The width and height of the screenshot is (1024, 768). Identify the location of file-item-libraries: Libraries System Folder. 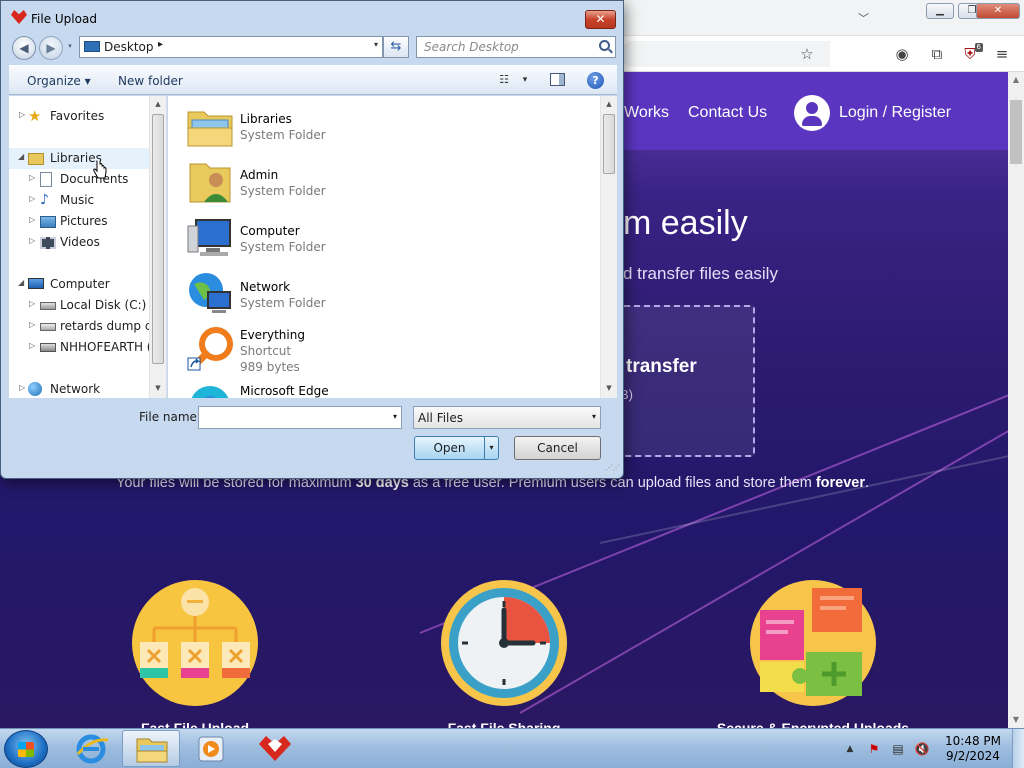
(384, 124).